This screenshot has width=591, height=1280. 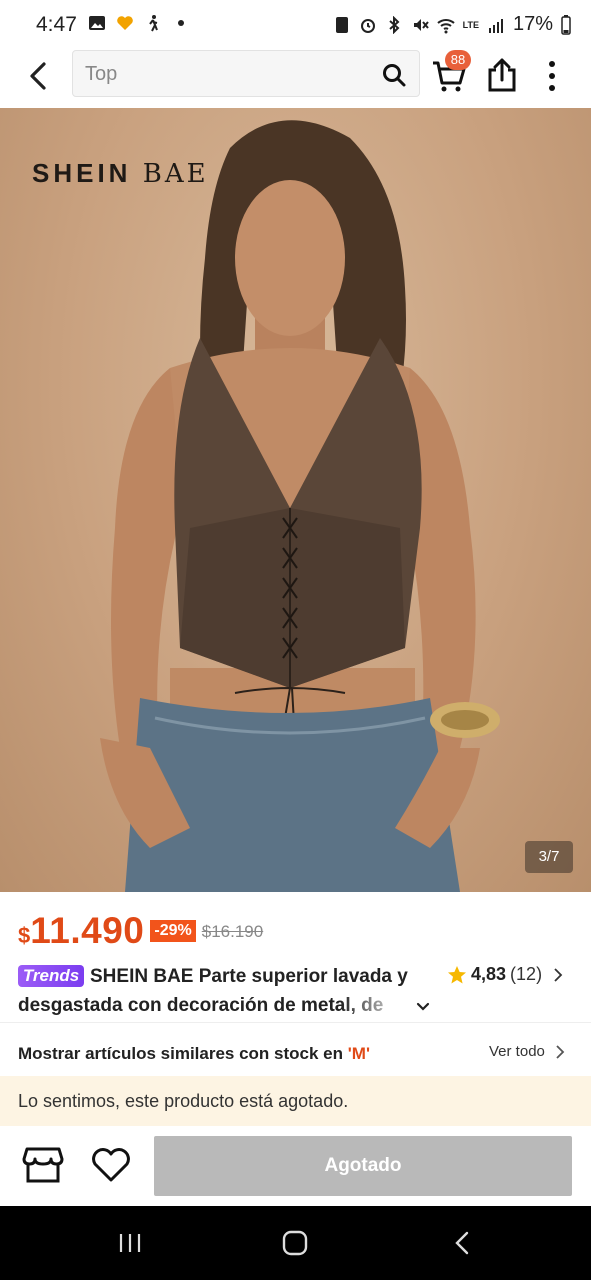 I want to click on recent-apps-icon, so click(x=130, y=1243).